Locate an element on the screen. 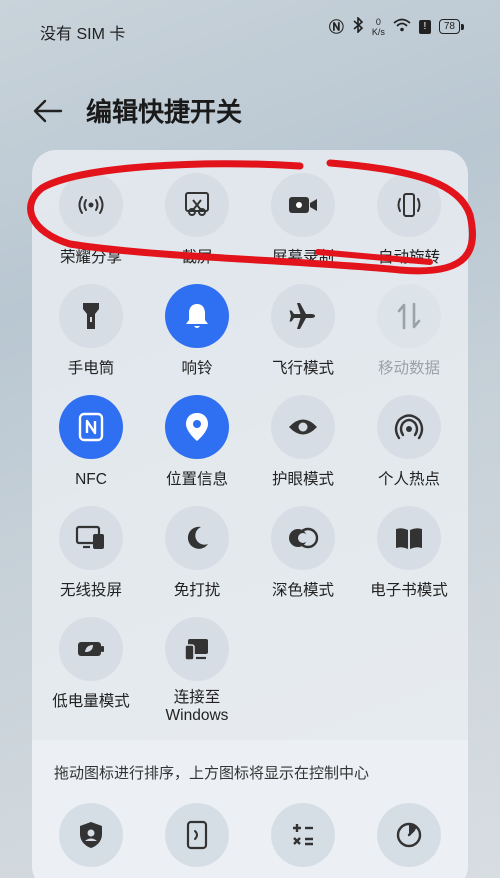 The width and height of the screenshot is (500, 878). tile-label: 位置信息 is located at coordinates (196, 479).